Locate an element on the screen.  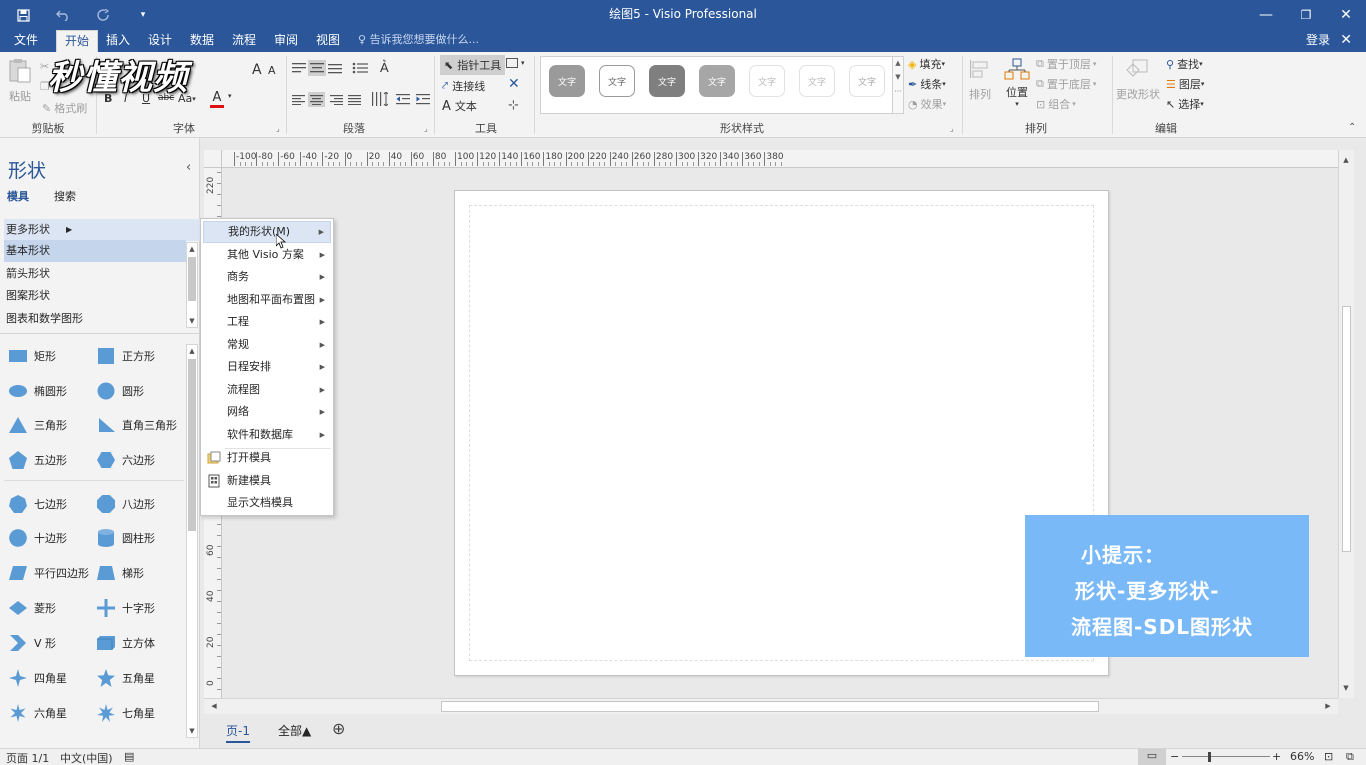
align-middle-icon is located at coordinates (317, 68).